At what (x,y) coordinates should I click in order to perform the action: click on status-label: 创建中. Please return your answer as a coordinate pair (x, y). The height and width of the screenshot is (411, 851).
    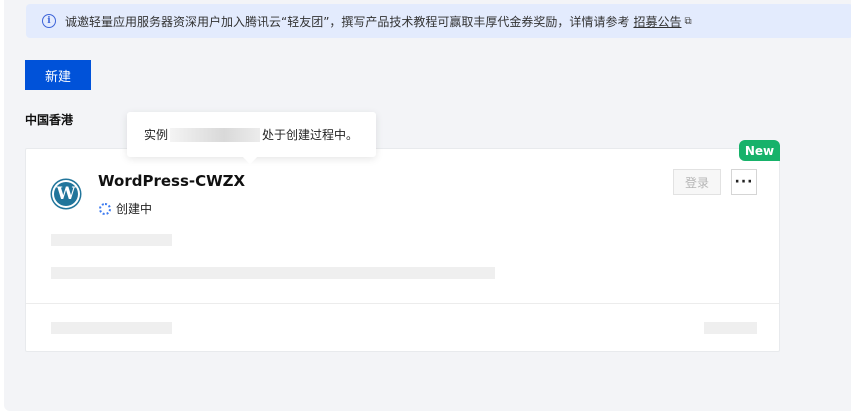
    Looking at the image, I should click on (134, 209).